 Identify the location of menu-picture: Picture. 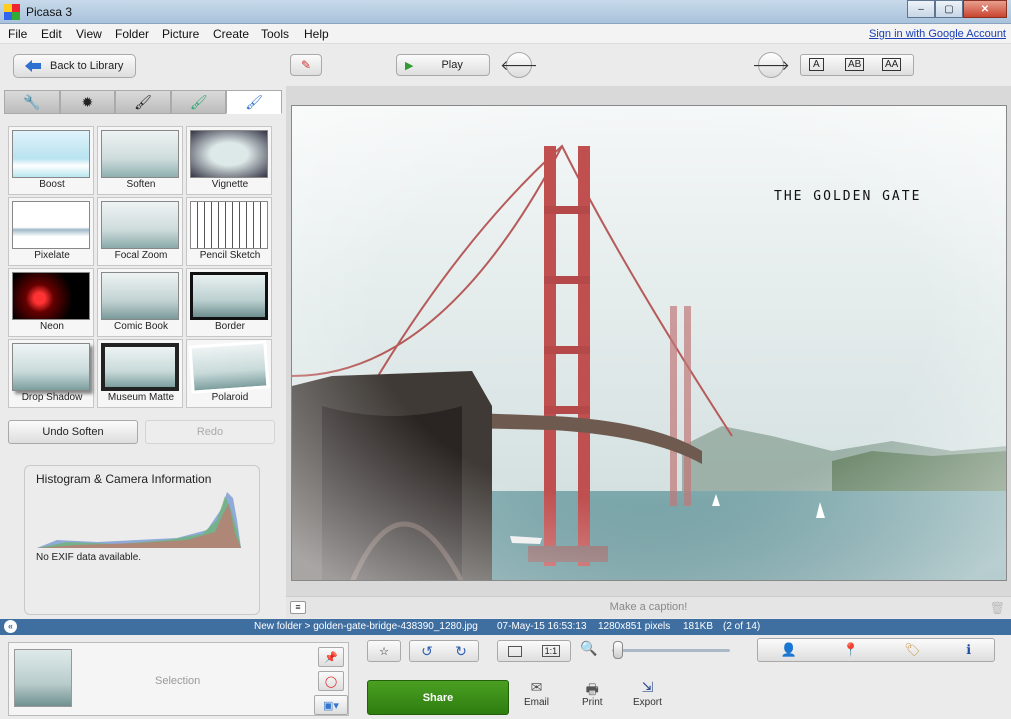
(180, 34).